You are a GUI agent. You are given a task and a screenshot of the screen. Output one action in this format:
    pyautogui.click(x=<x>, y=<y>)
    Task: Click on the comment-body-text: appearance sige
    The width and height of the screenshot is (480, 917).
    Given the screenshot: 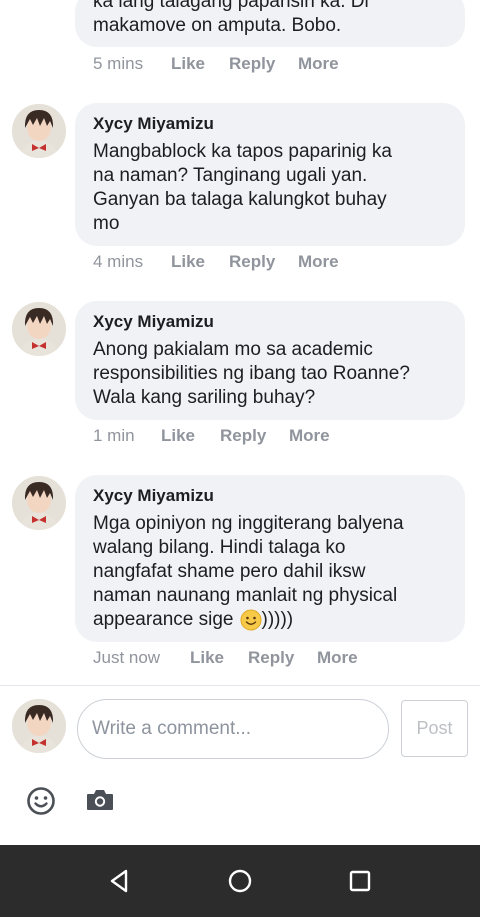 What is the action you would take?
    pyautogui.click(x=163, y=619)
    